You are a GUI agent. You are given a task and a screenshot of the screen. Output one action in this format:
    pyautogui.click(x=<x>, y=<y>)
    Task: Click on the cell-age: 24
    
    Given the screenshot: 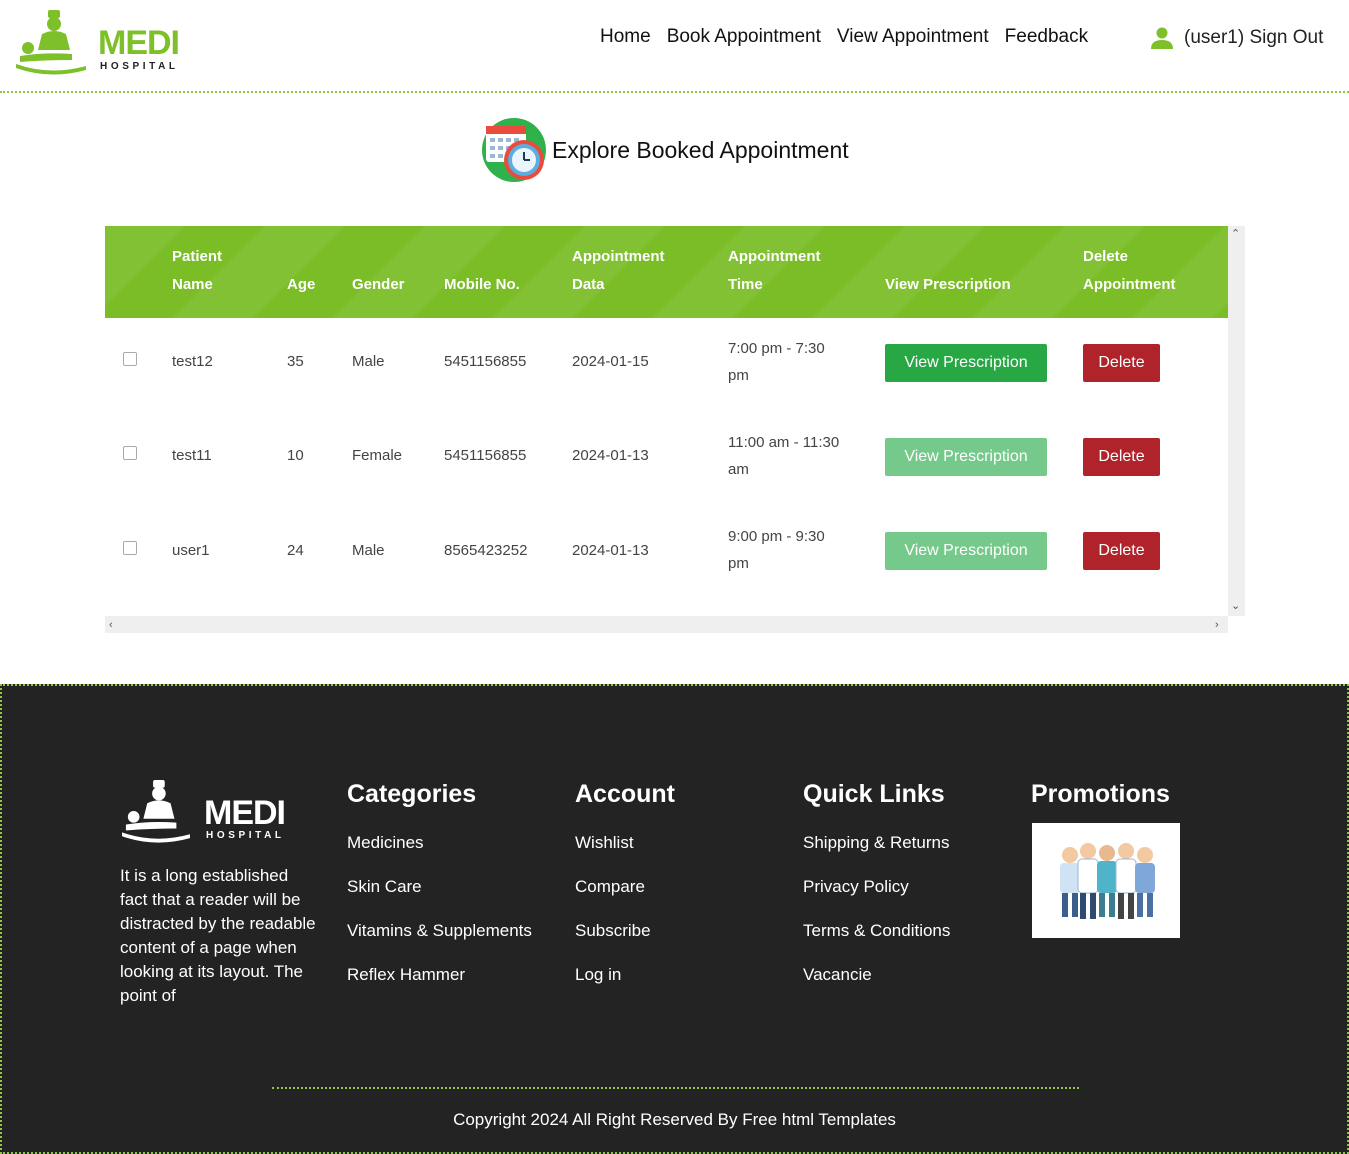 What is the action you would take?
    pyautogui.click(x=295, y=550)
    